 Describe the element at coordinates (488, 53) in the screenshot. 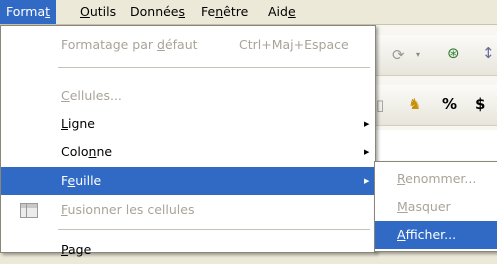

I see `sort-icon: ↕` at that location.